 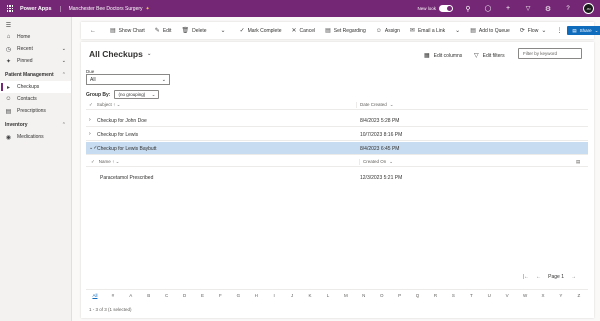 What do you see at coordinates (346, 295) in the screenshot?
I see `jump-letter: M` at bounding box center [346, 295].